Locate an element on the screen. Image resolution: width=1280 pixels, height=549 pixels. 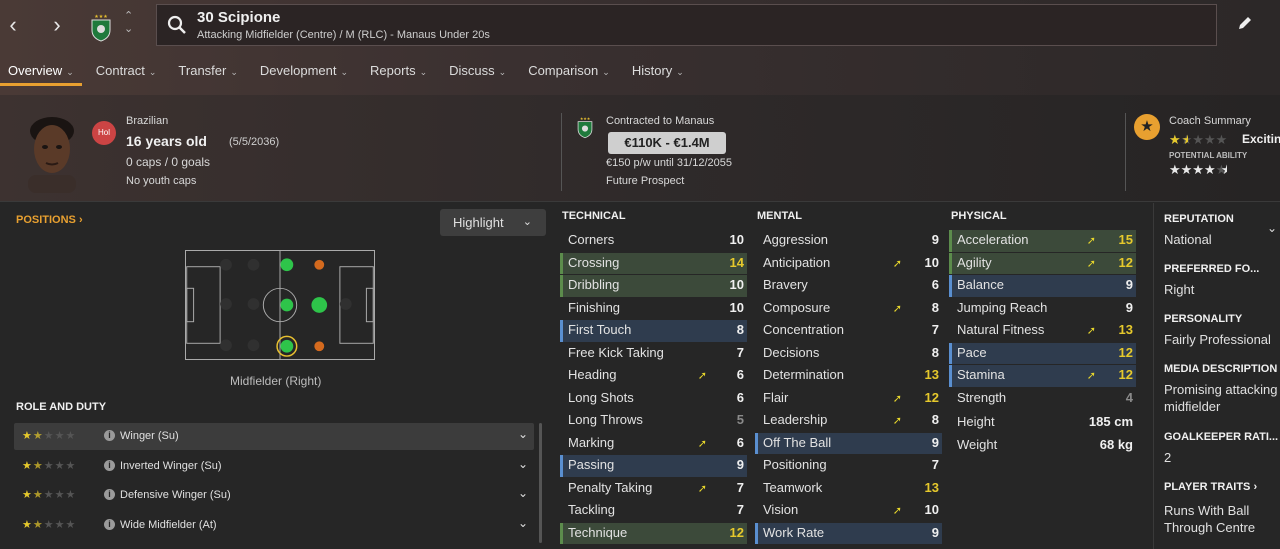
role-row: ★★★★★ i Winger (Su) ⌄ is located at coordinates (274, 436).